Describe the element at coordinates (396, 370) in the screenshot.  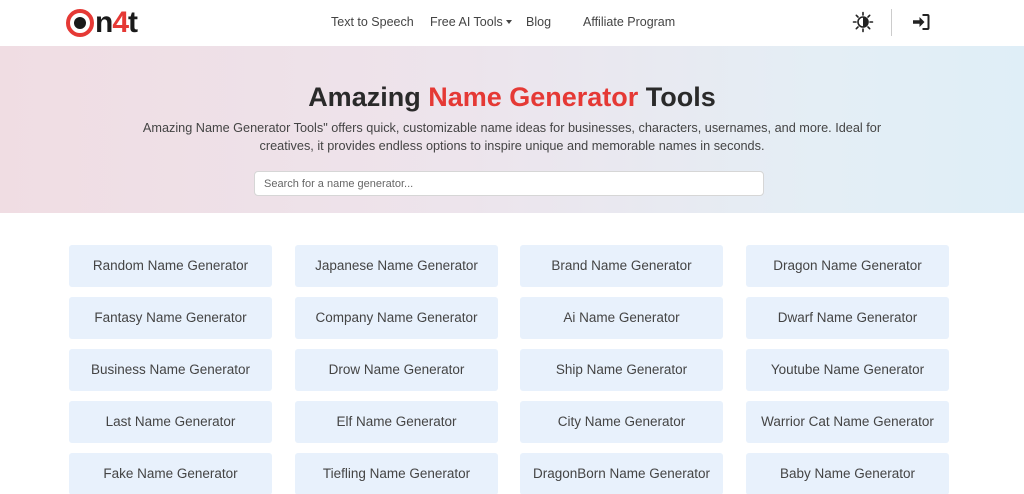
I see `generator-card: Drow Name Generator` at that location.